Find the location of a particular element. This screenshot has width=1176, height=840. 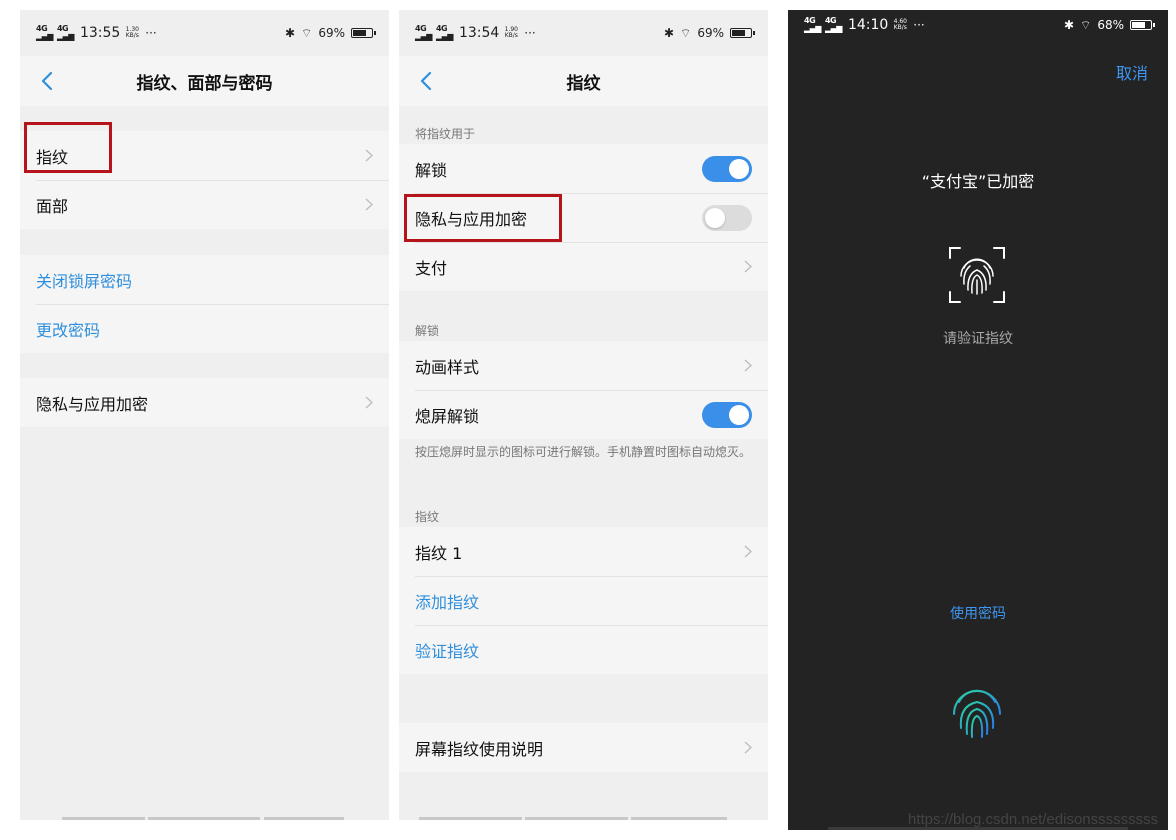

page-title: 指纹、面部与密码 is located at coordinates (204, 83).